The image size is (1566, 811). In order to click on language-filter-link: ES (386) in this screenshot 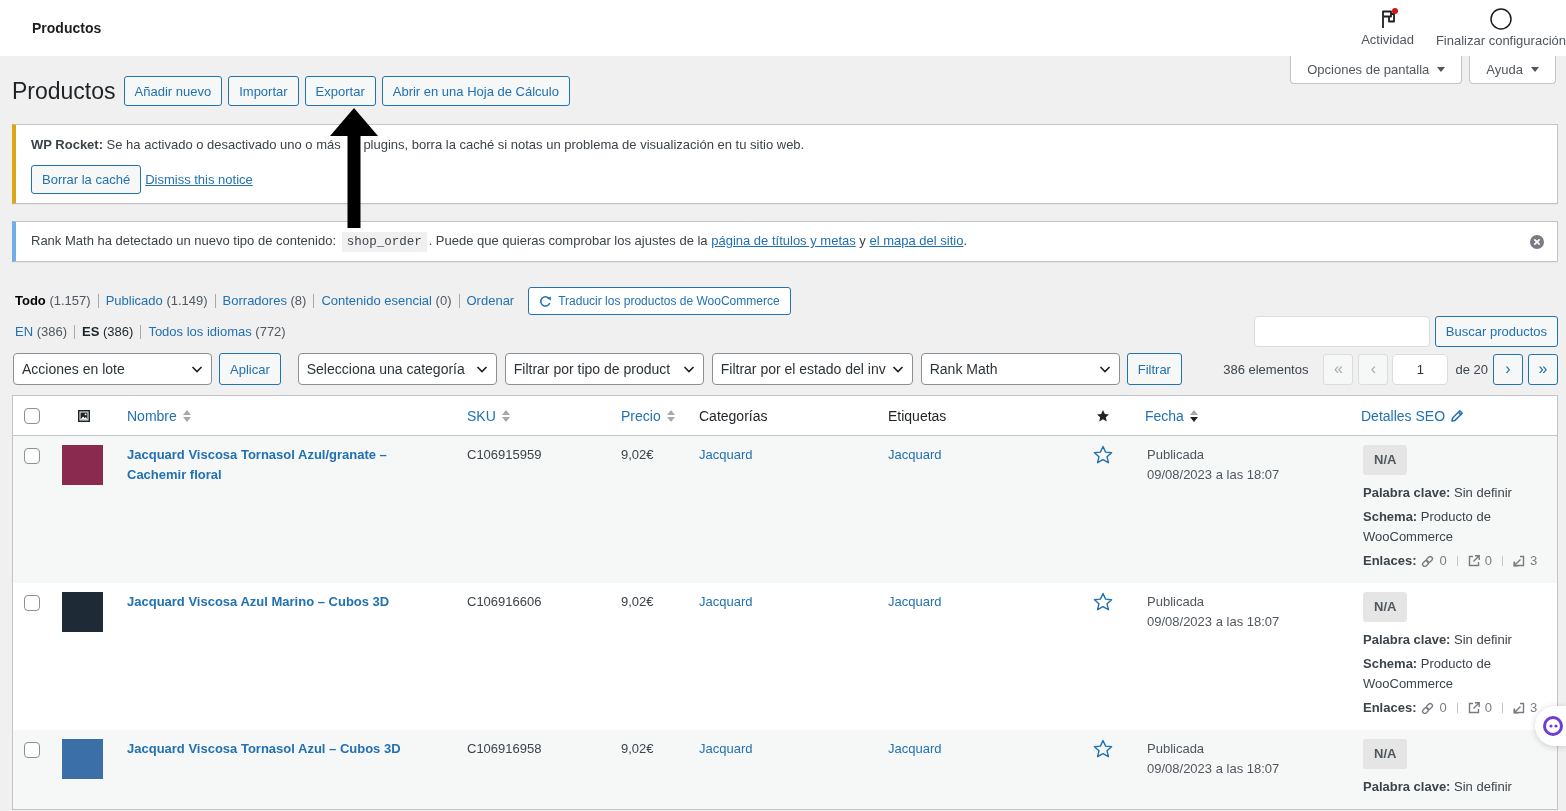, I will do `click(108, 331)`.